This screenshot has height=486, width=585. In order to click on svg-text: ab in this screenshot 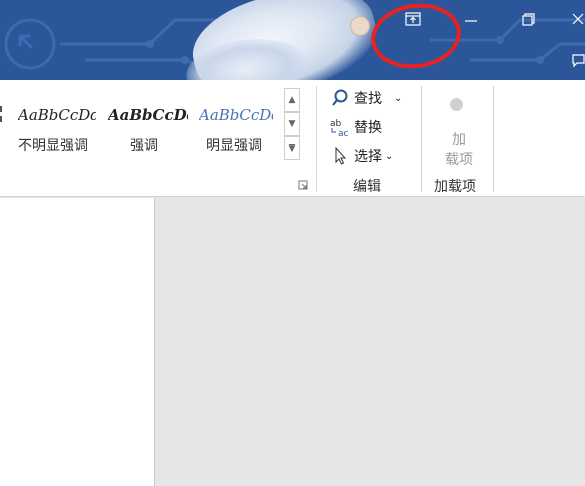, I will do `click(336, 124)`.